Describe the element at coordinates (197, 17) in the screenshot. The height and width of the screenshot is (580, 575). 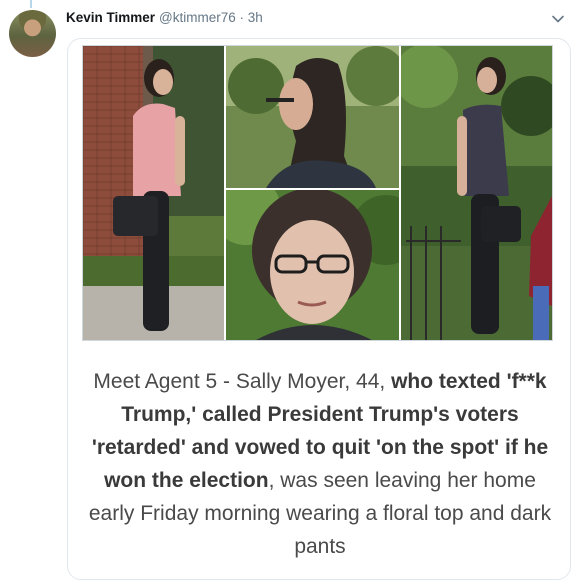
I see `author-handle: @ktimmer76` at that location.